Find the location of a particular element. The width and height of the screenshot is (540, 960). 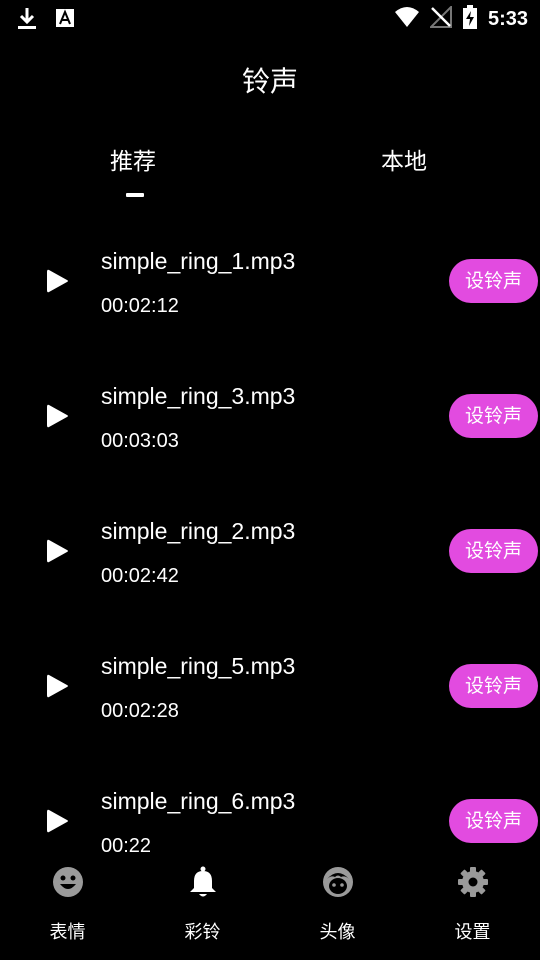

list-item: simple_ring_2.mp3 00:02:42 设铃声 is located at coordinates (270, 573).